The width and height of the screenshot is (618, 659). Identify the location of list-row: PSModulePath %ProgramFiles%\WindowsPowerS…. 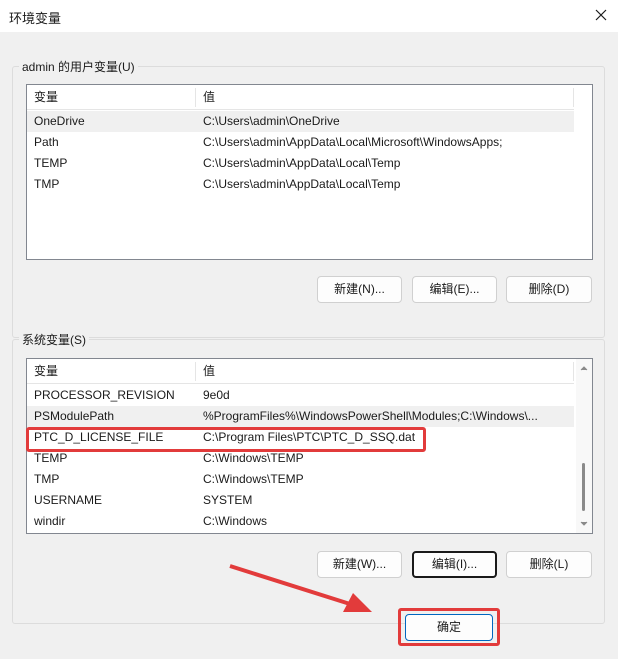
(300, 416).